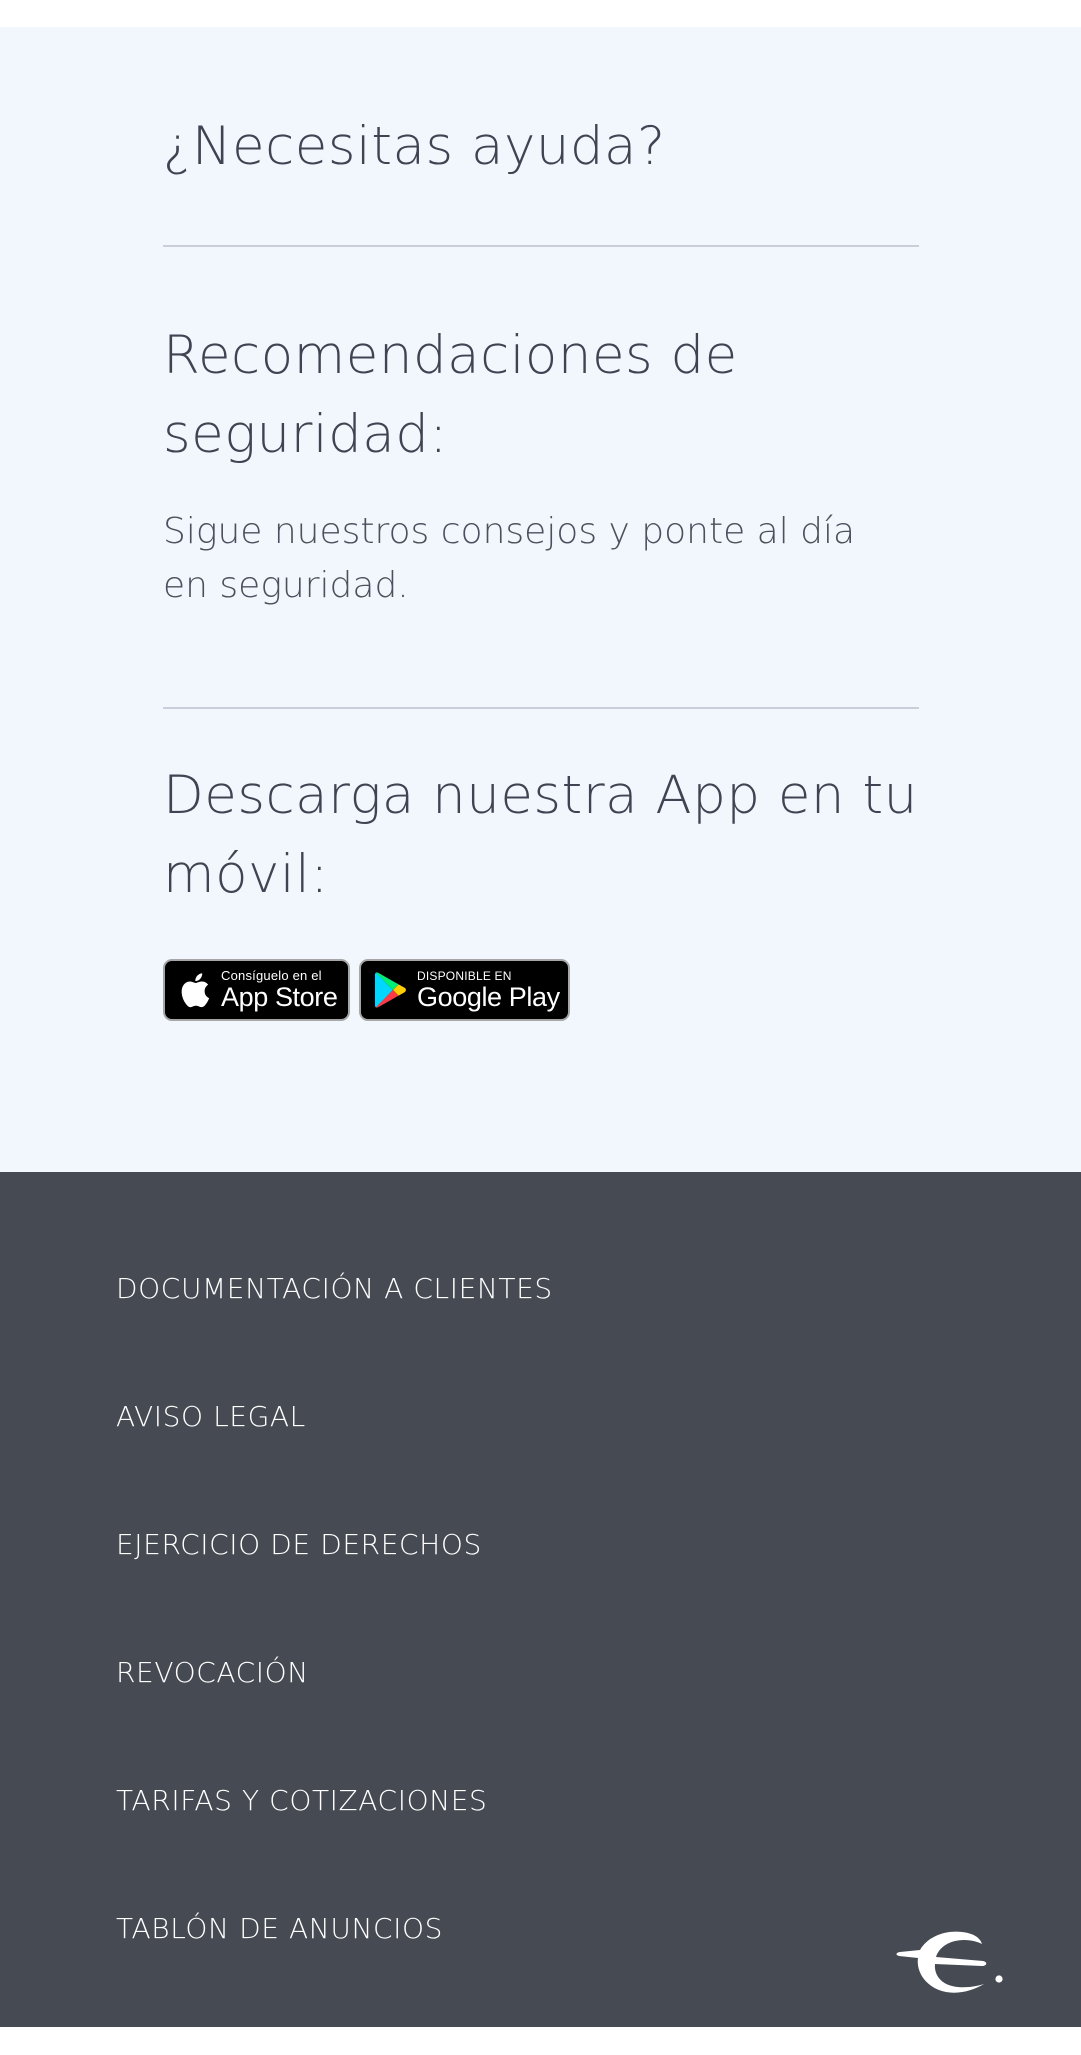  I want to click on google-play-button: DISPONIBLE EN Google Play, so click(464, 990).